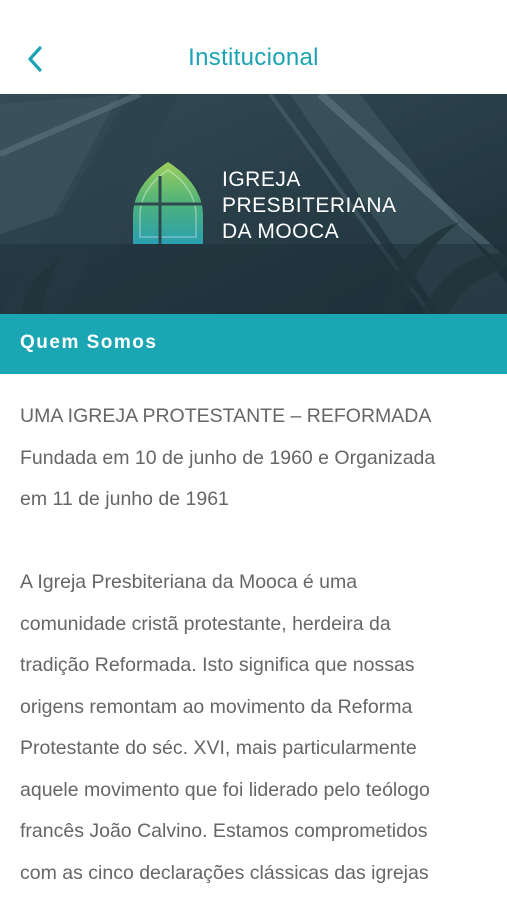 This screenshot has width=507, height=900. I want to click on section-title: Quem Somos, so click(89, 342).